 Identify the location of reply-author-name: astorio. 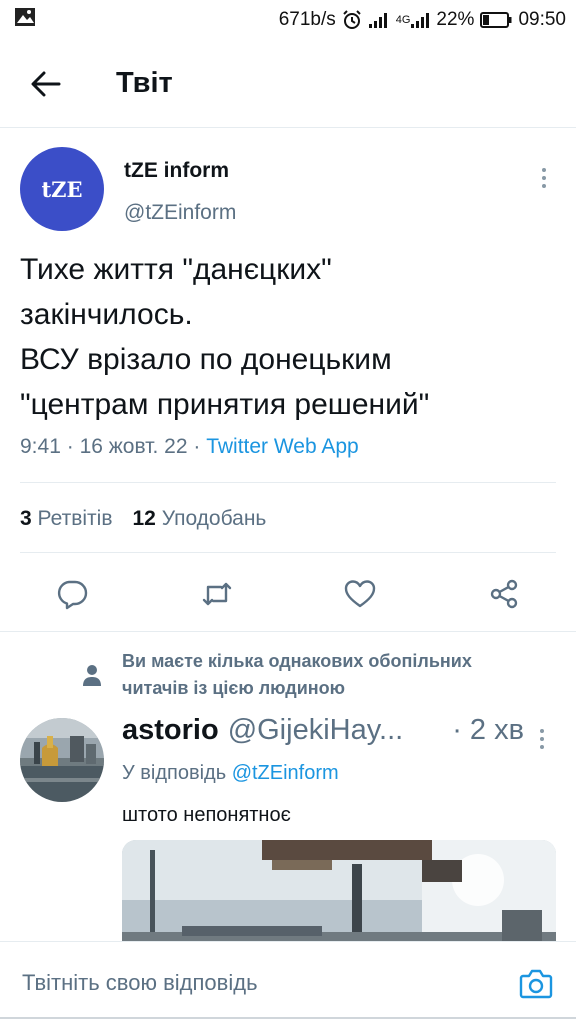
(170, 730).